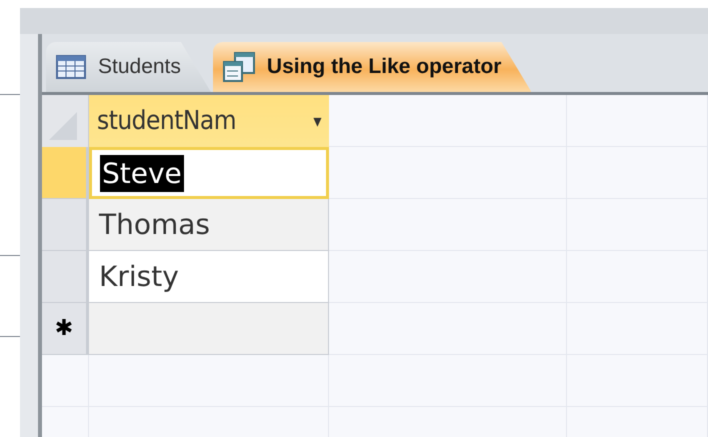 This screenshot has width=708, height=437. I want to click on column-header: studentNam ▾, so click(209, 121).